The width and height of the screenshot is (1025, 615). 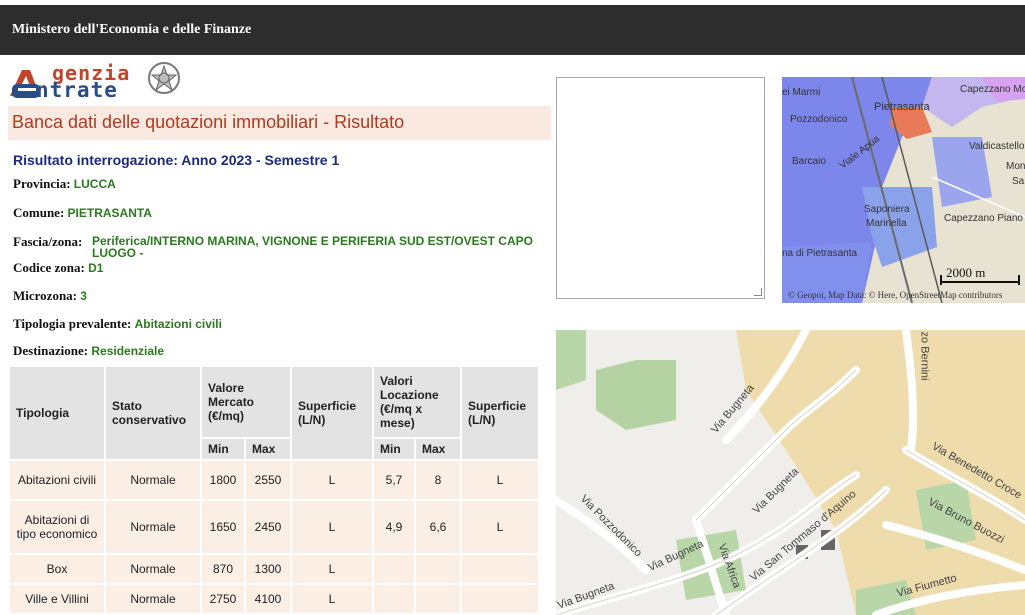 What do you see at coordinates (153, 413) in the screenshot?
I see `header-stato: Stato conservativo` at bounding box center [153, 413].